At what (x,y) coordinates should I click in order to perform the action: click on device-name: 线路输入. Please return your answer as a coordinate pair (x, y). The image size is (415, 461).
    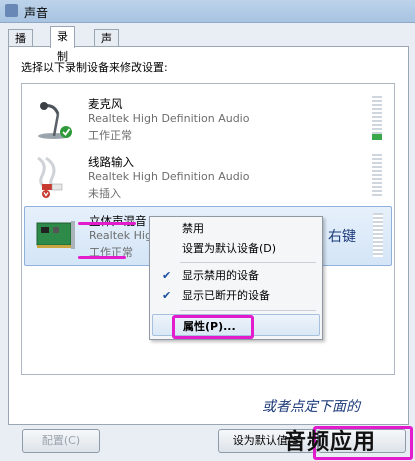
    Looking at the image, I should click on (111, 162).